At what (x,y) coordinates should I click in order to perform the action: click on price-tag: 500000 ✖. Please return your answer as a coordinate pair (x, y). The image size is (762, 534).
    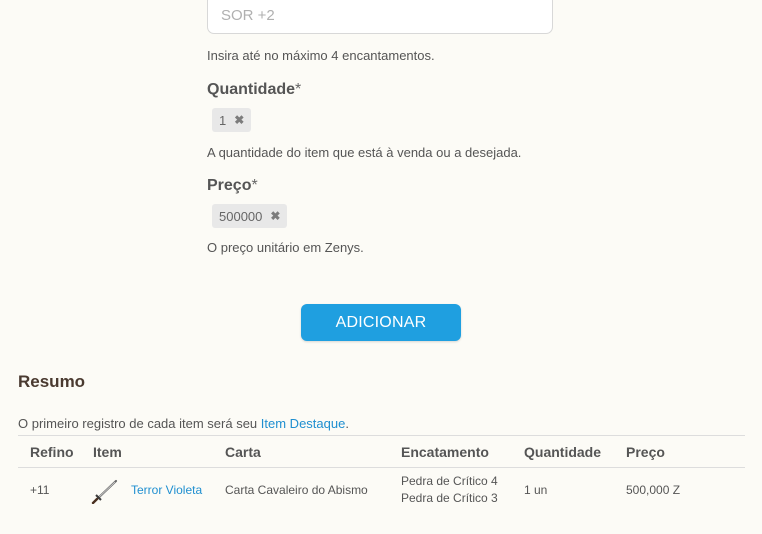
    Looking at the image, I should click on (250, 216).